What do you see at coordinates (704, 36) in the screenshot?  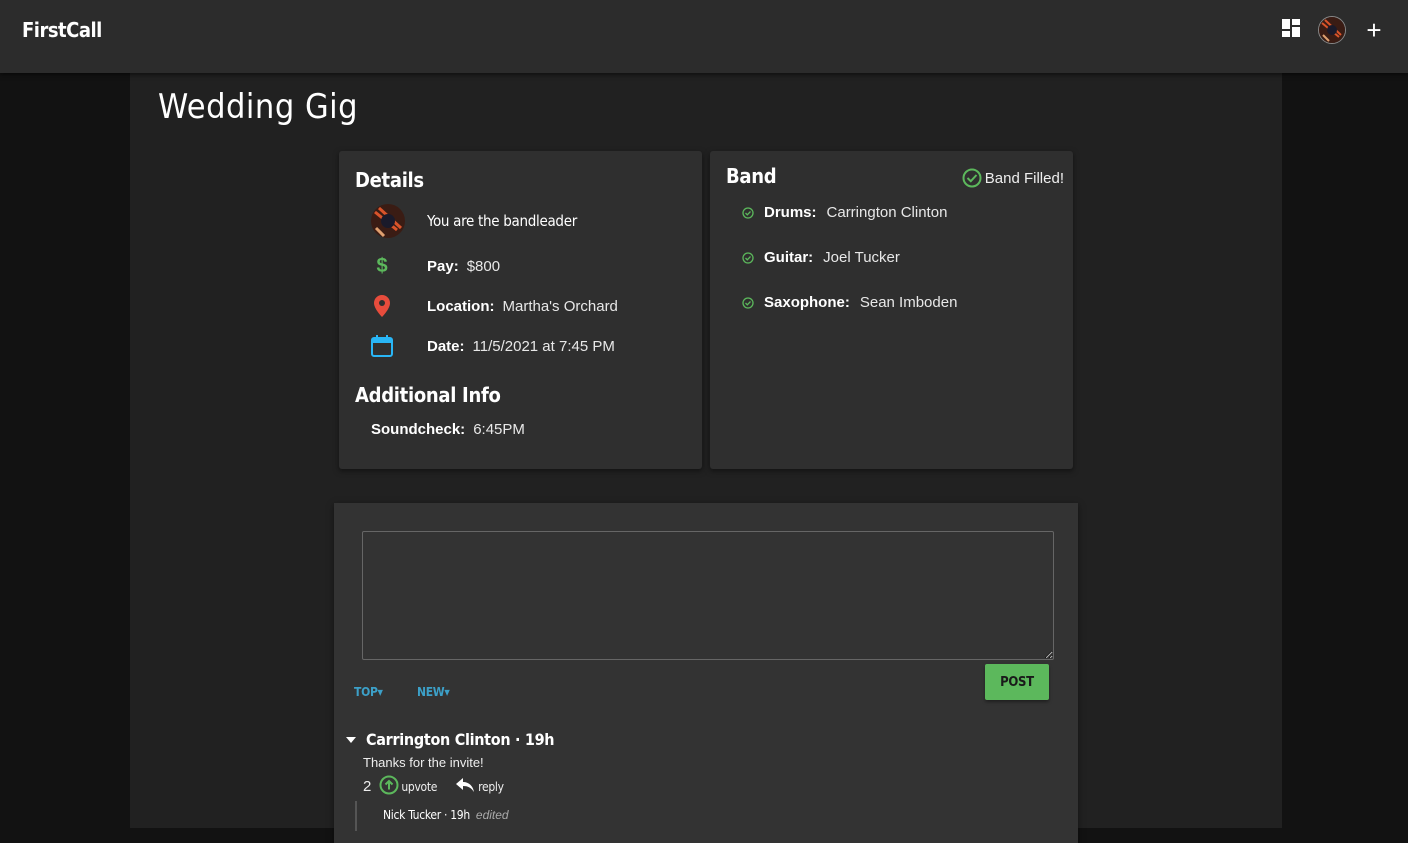 I see `top-bar: FirstCall +` at bounding box center [704, 36].